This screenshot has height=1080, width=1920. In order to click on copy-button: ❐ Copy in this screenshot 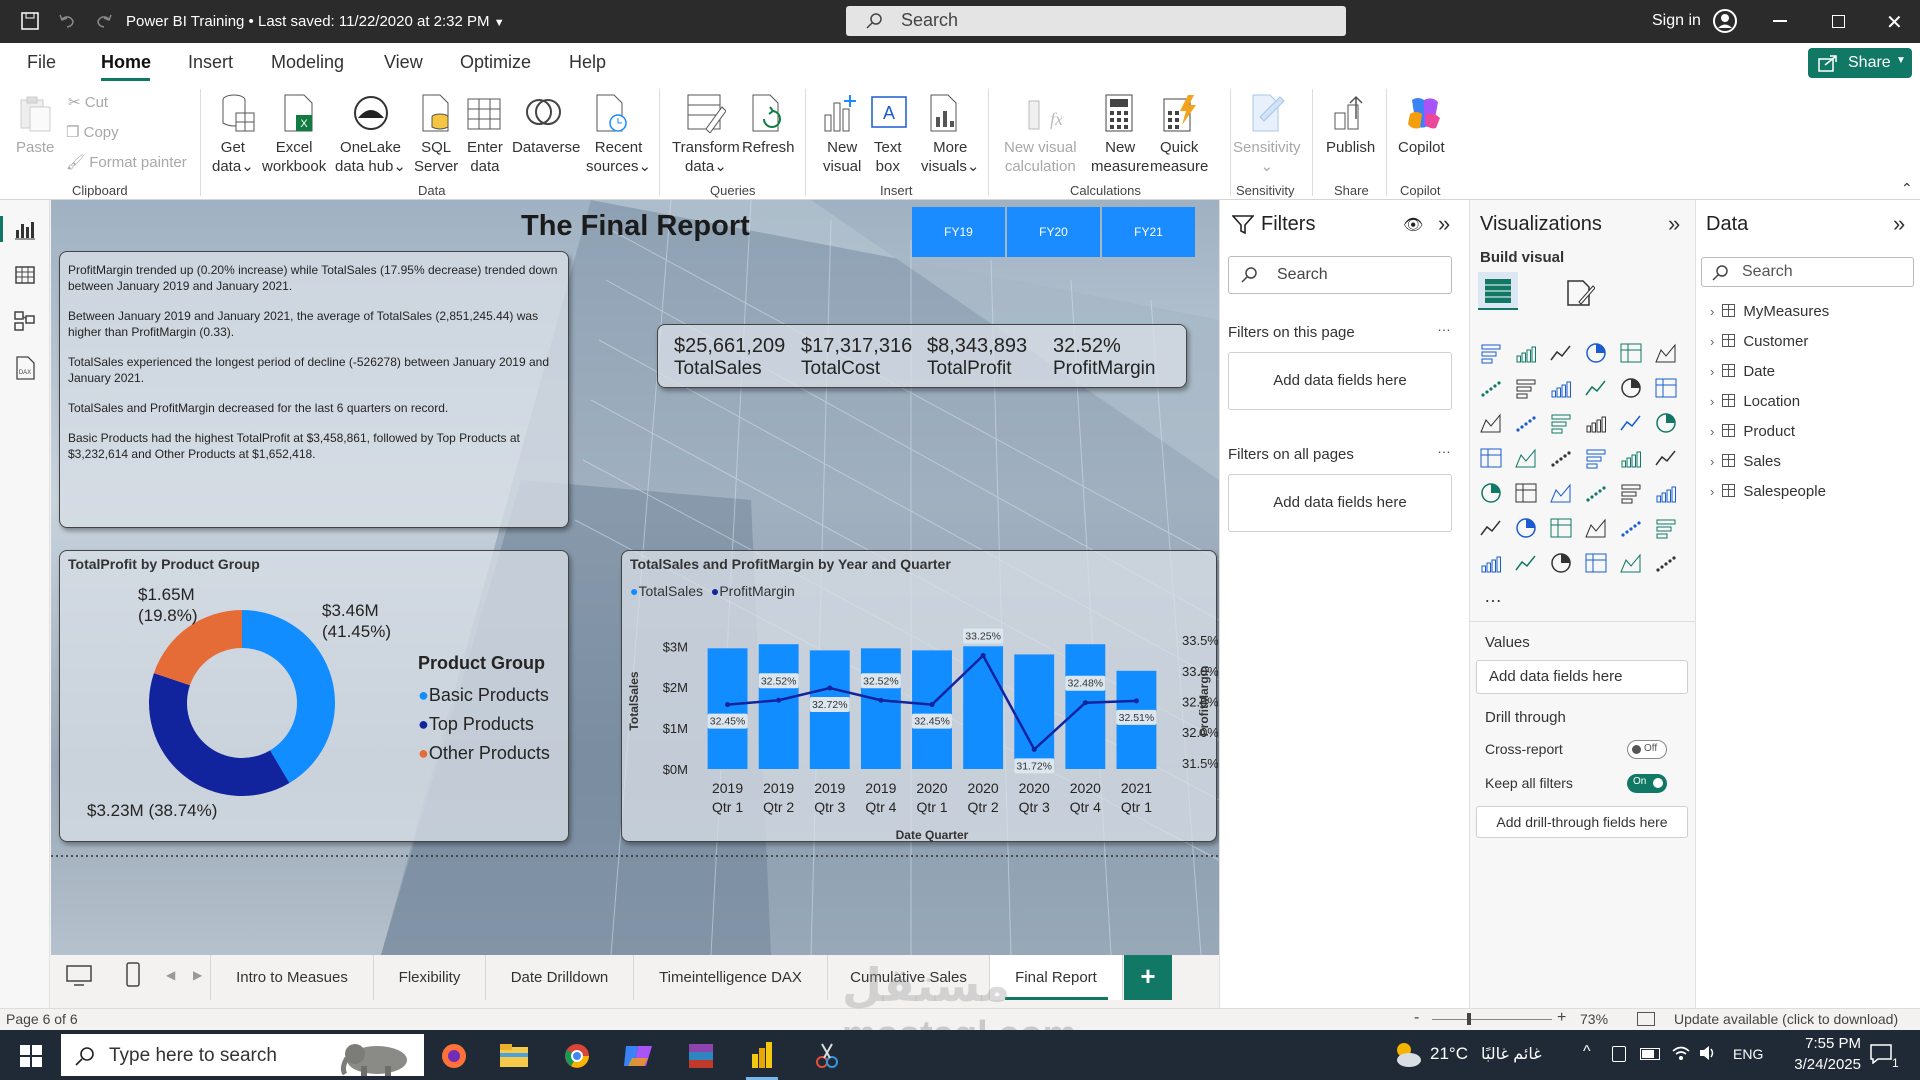, I will do `click(92, 132)`.